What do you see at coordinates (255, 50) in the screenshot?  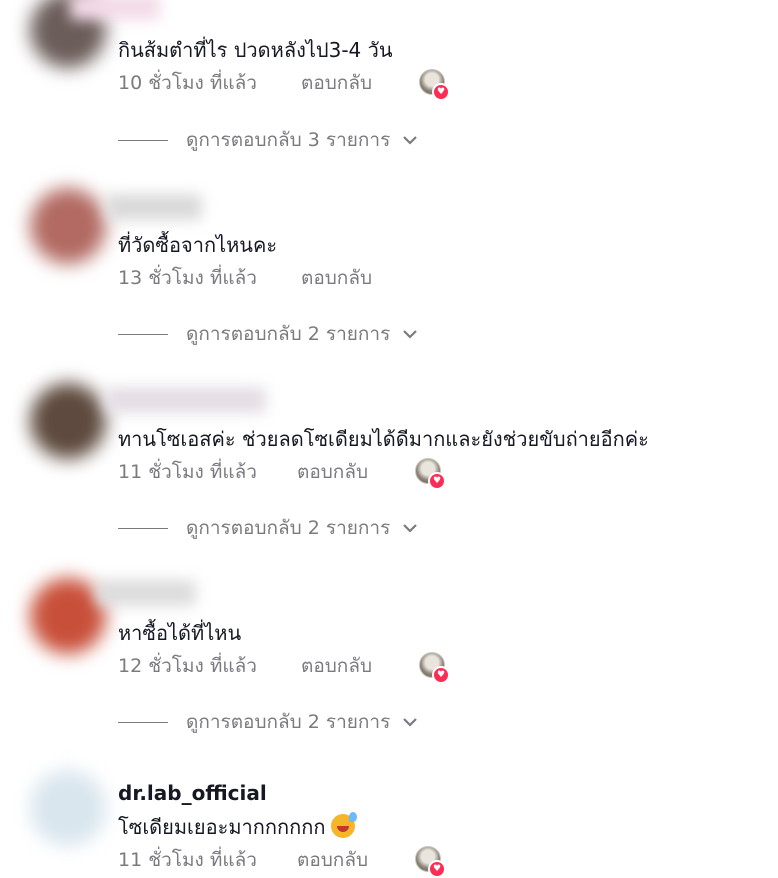 I see `comment-text: กินส้มตำที่ไร ปวดหลังไป3-4 วัน` at bounding box center [255, 50].